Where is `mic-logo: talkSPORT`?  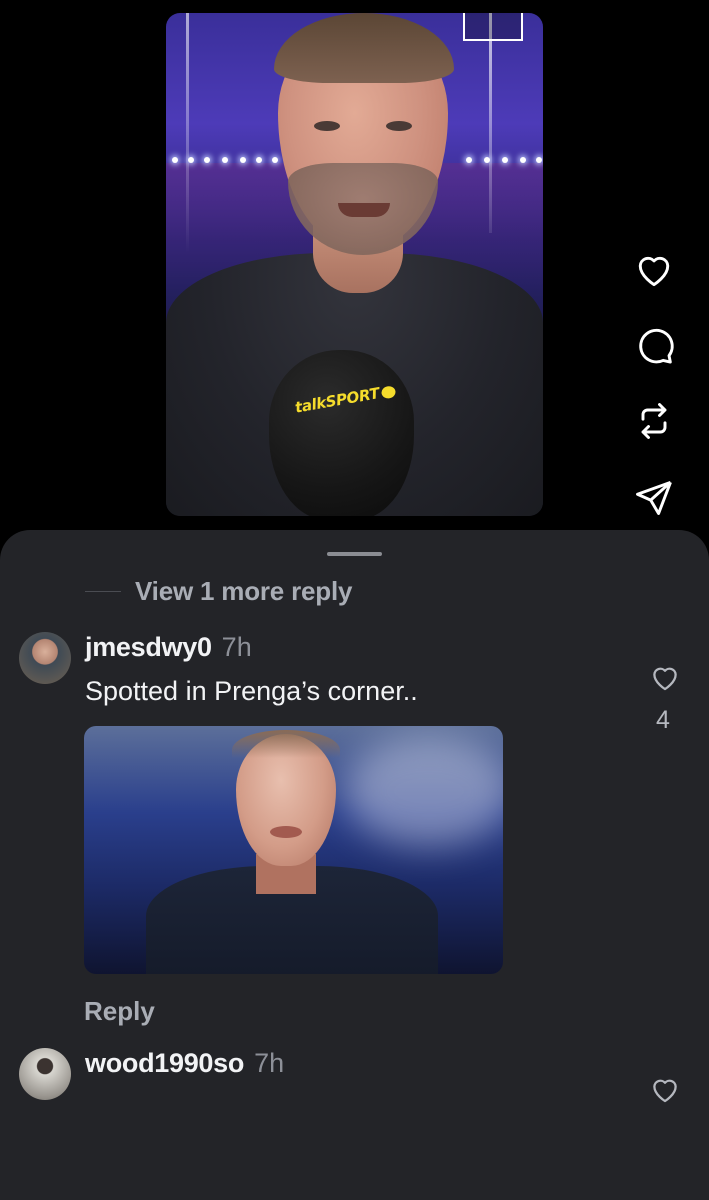 mic-logo: talkSPORT is located at coordinates (345, 399).